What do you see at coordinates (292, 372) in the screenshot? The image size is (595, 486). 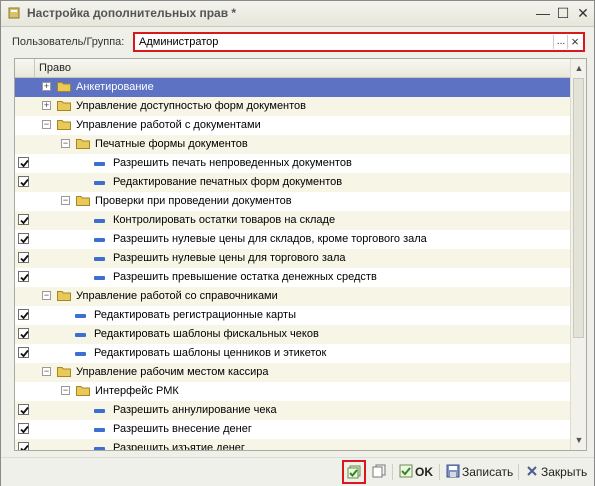 I see `tree-group-row: − Управление рабочим местом кассира` at bounding box center [292, 372].